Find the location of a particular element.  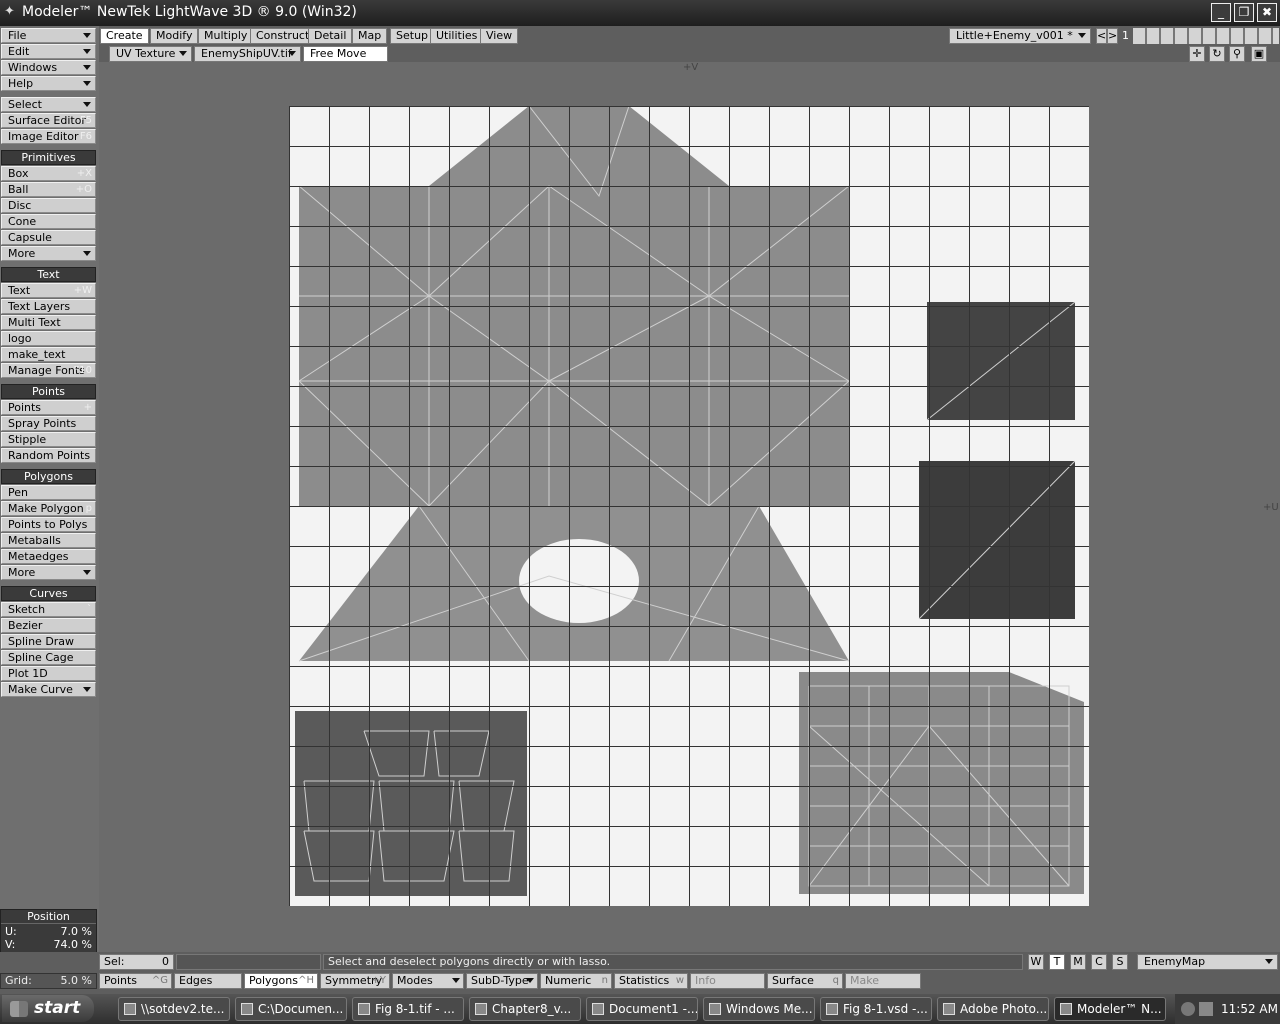

tab-utilities: Utilities is located at coordinates (457, 36).